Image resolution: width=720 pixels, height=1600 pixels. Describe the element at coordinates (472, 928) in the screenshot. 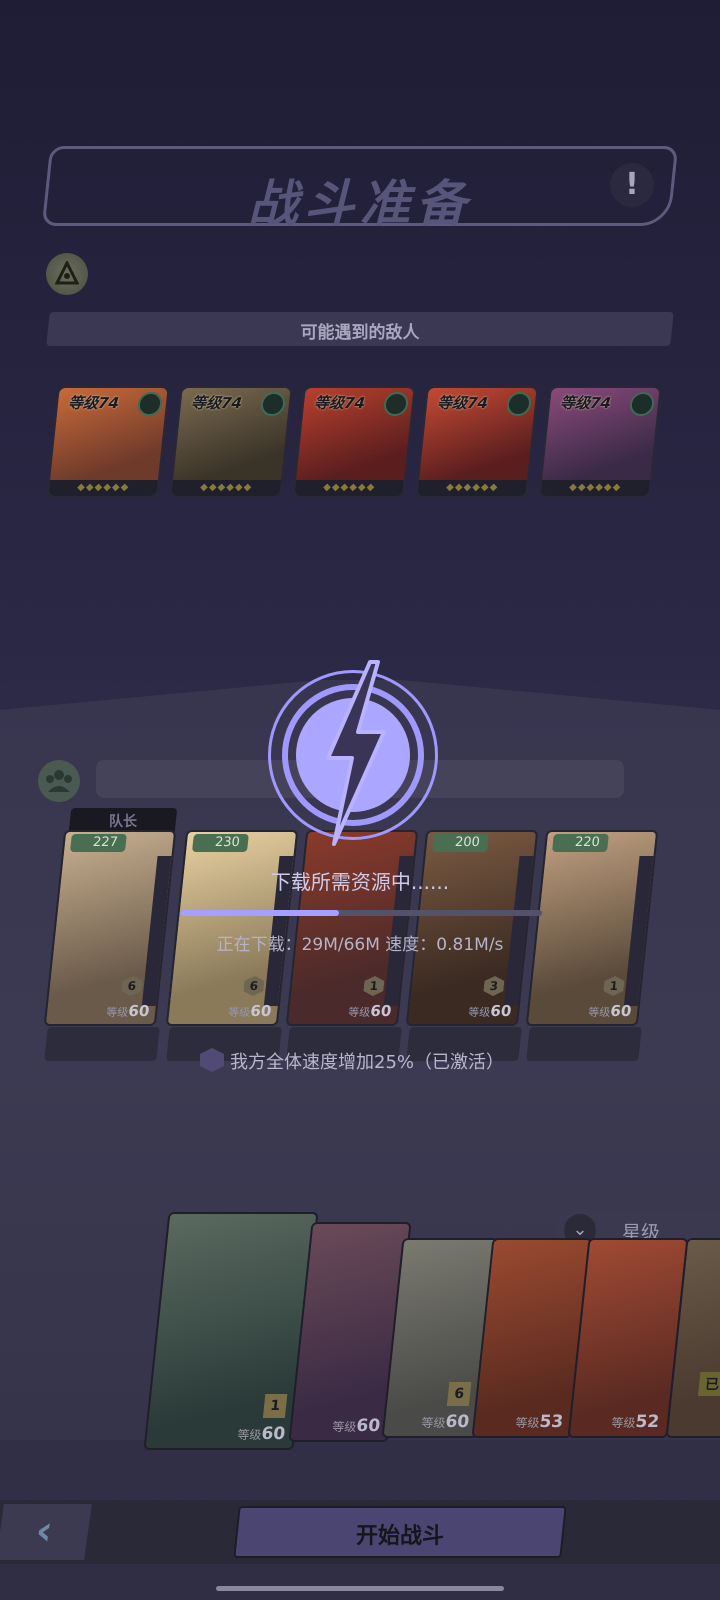

I see `party-hero-card: 200 3 等级60` at that location.